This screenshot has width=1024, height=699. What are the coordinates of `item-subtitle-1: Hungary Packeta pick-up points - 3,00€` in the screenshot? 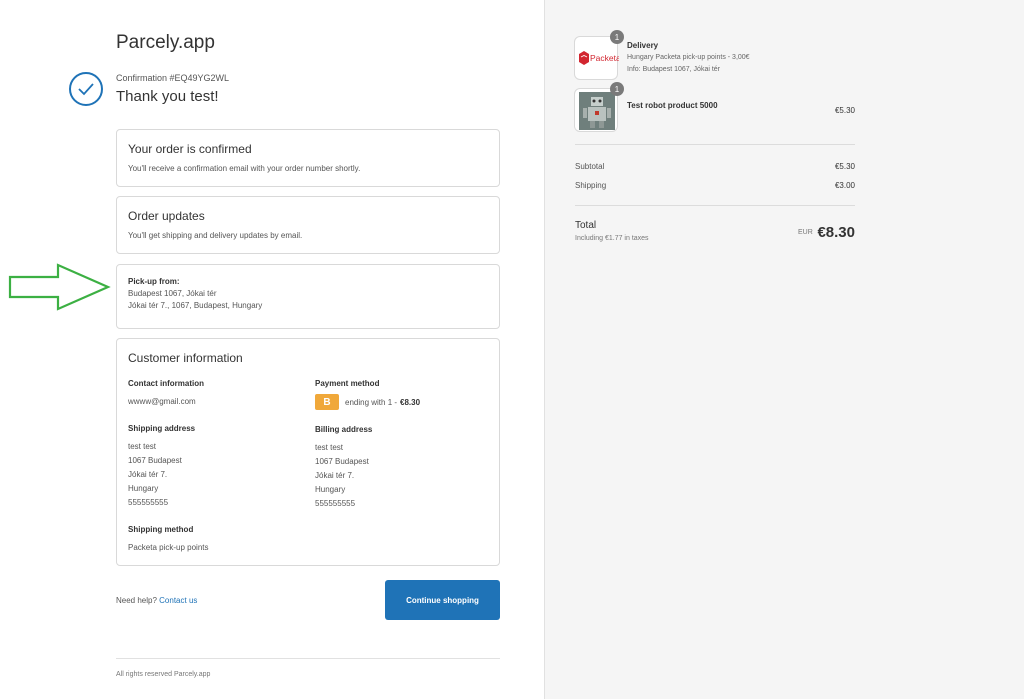 It's located at (688, 57).